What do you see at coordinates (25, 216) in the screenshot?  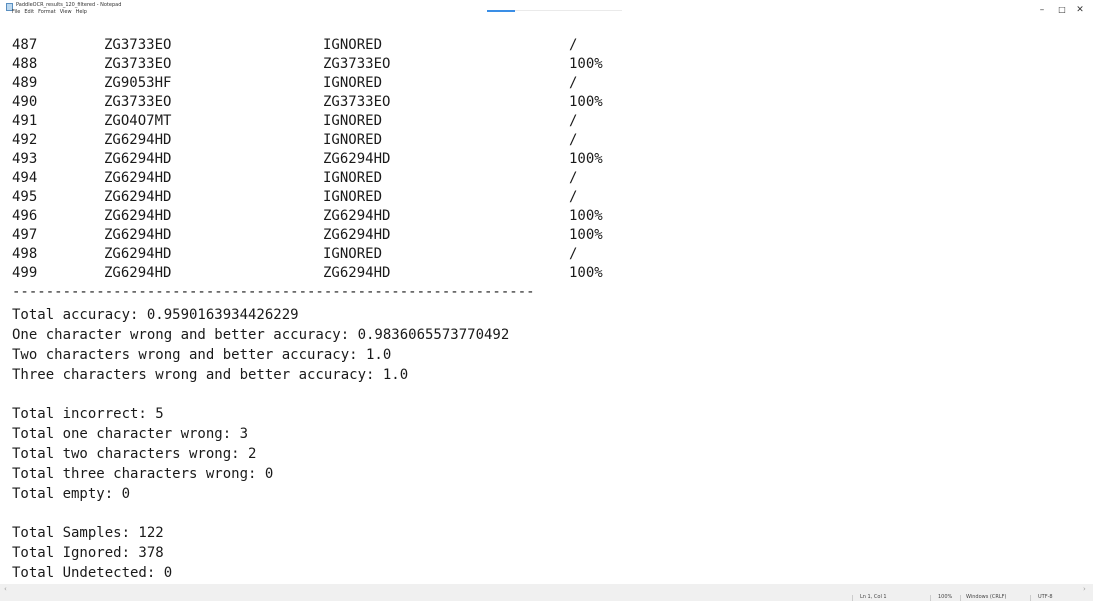 I see `row-index: 496` at bounding box center [25, 216].